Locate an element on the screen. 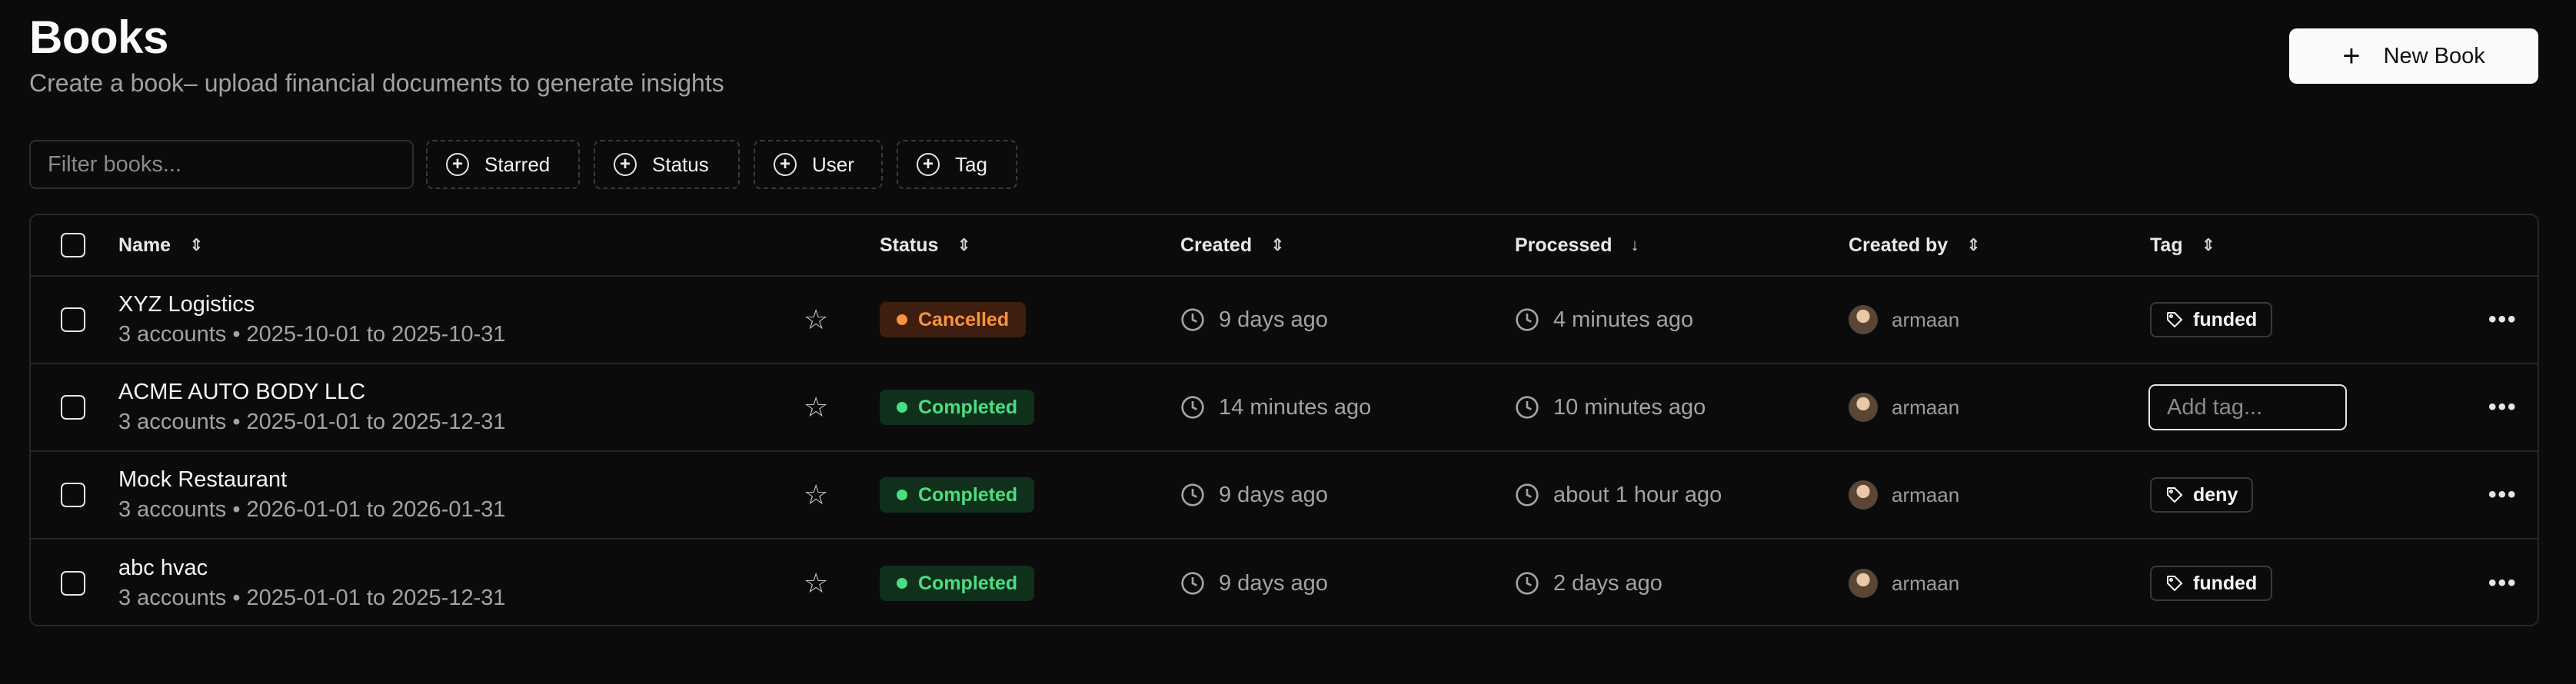 Image resolution: width=2576 pixels, height=684 pixels. filter-starred-chip: + Starred is located at coordinates (503, 164).